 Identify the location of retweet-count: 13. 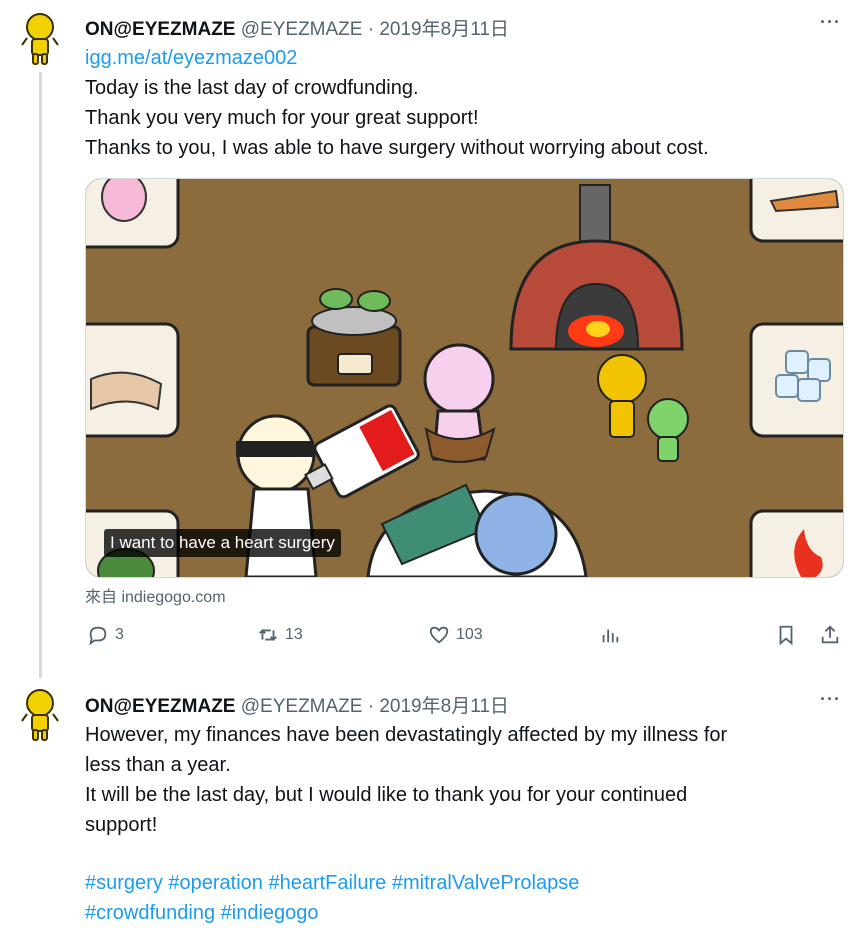
(294, 634).